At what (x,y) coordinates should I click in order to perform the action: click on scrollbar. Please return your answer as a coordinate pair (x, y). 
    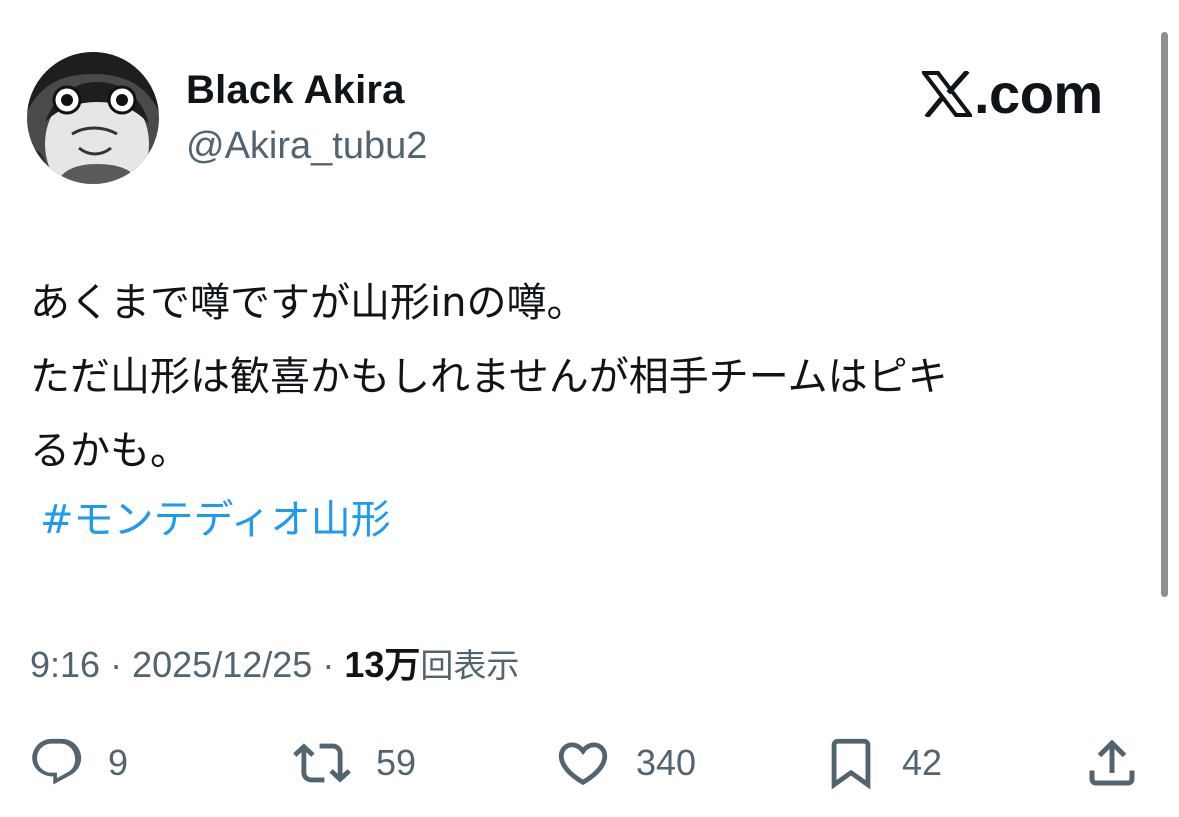
    Looking at the image, I should click on (1164, 314).